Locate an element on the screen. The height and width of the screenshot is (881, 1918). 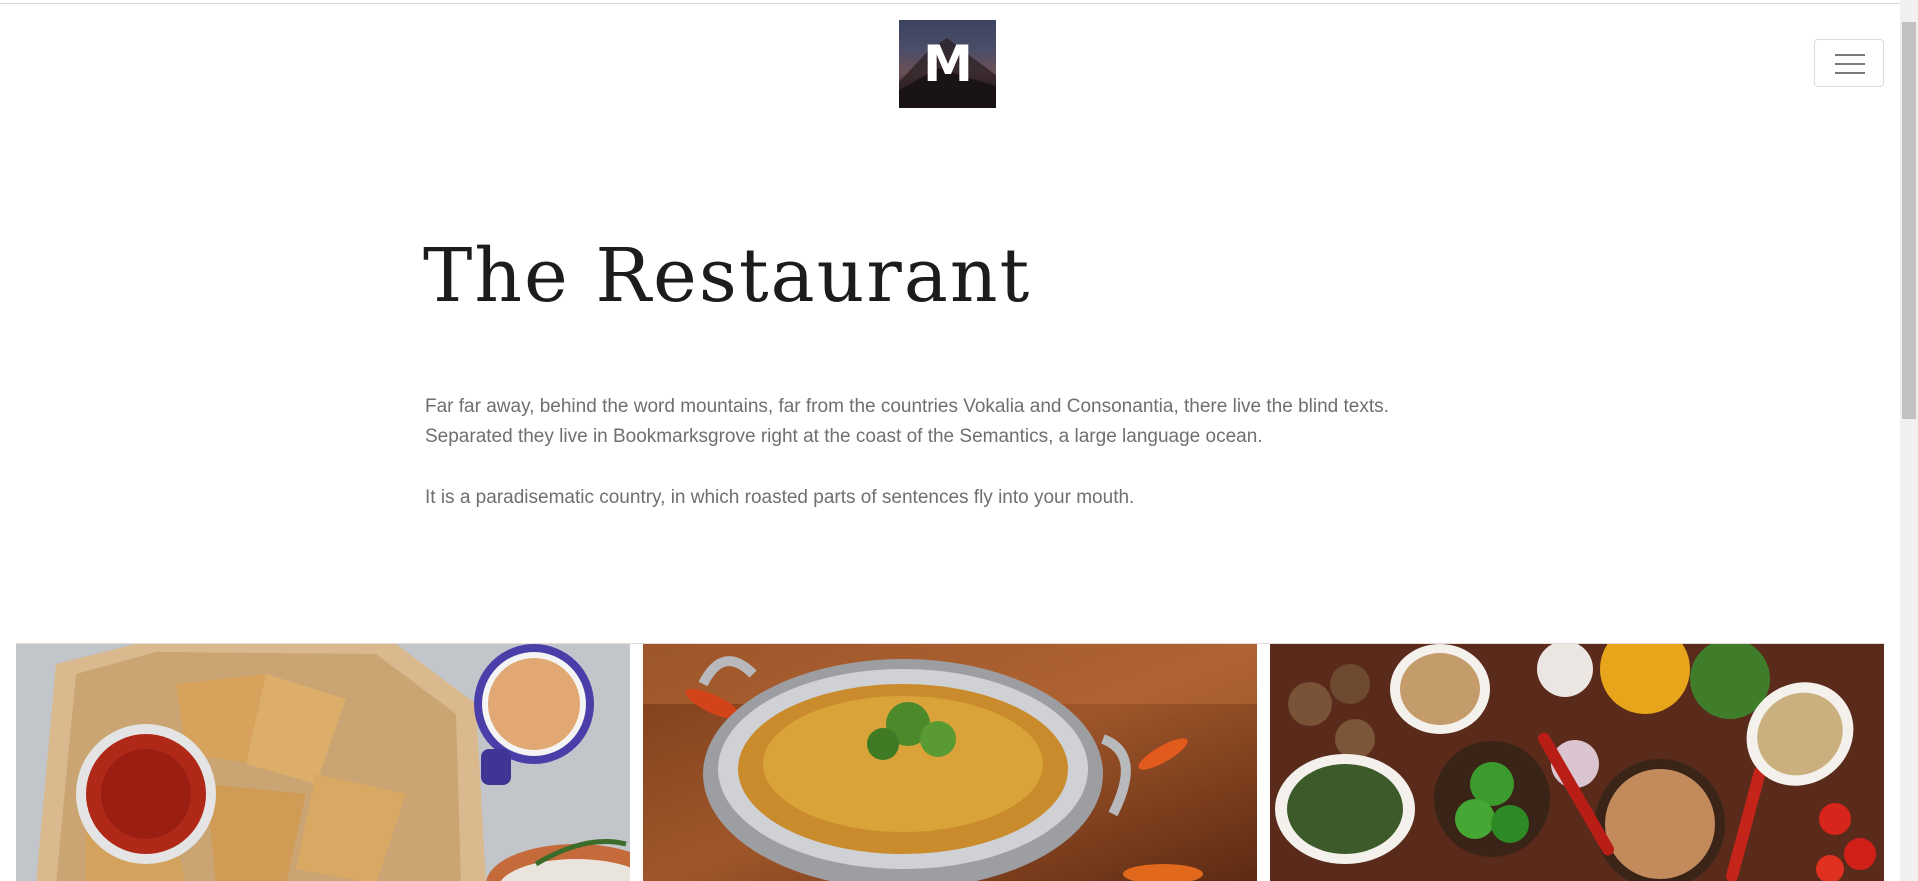
curry-photo is located at coordinates (950, 762).